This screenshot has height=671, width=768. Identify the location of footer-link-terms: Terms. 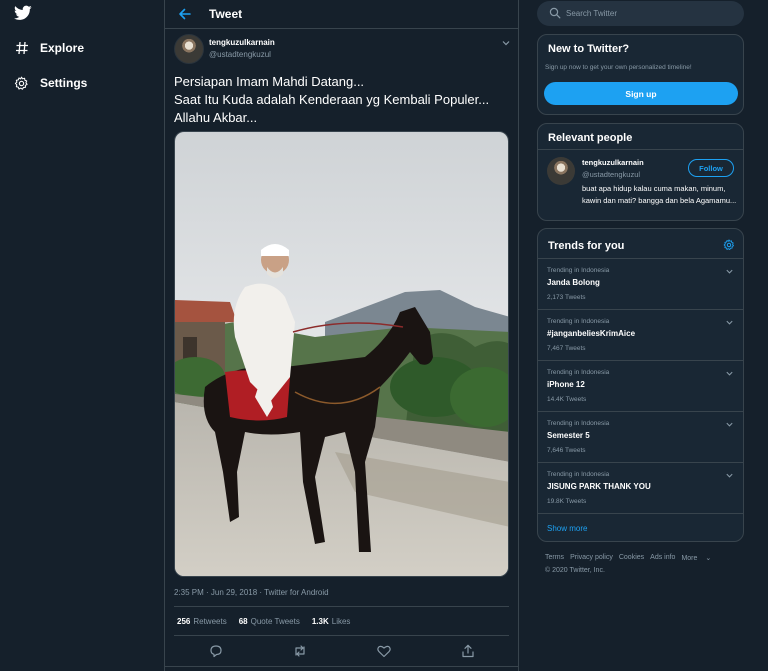
(554, 558).